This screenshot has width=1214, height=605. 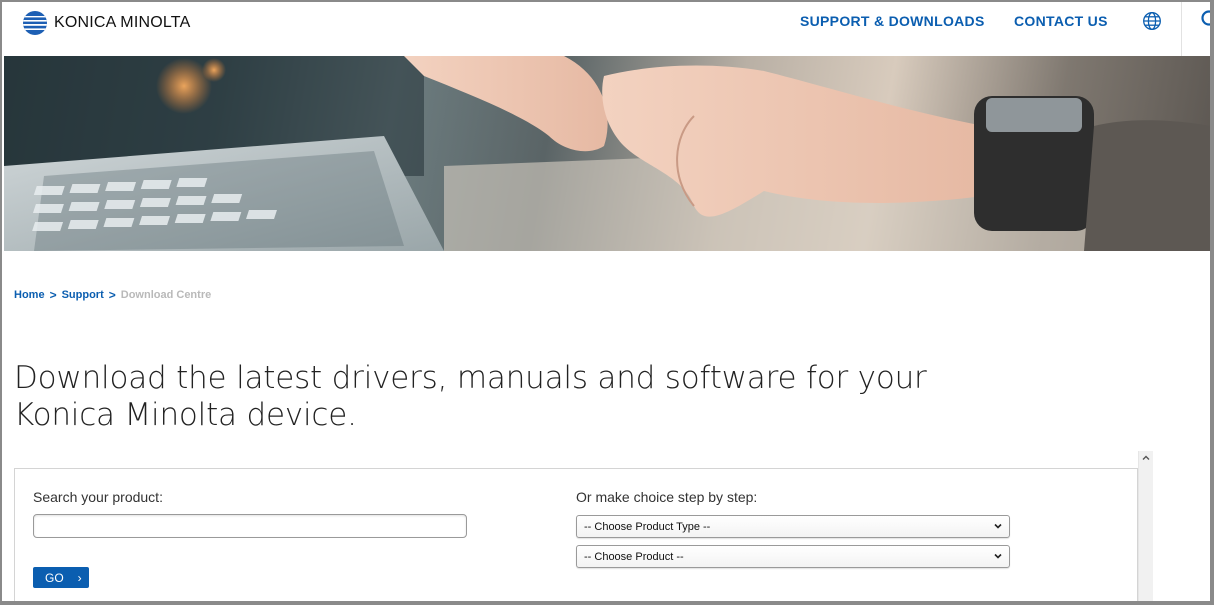 I want to click on breadcrumb: Home > Support > Download Centre, so click(x=112, y=295).